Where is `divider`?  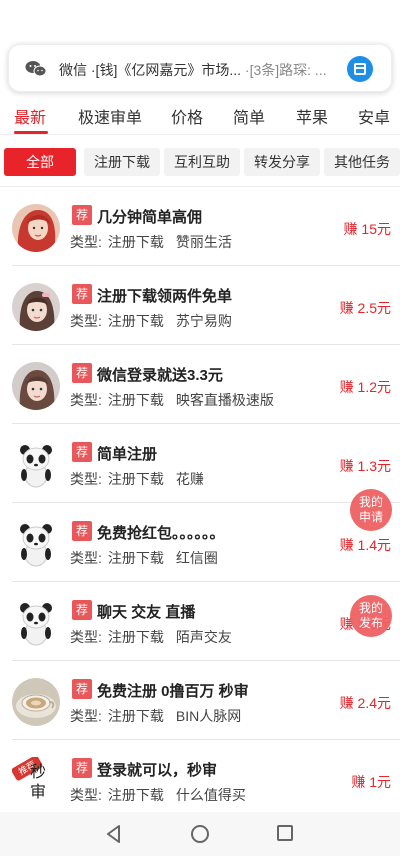 divider is located at coordinates (200, 134).